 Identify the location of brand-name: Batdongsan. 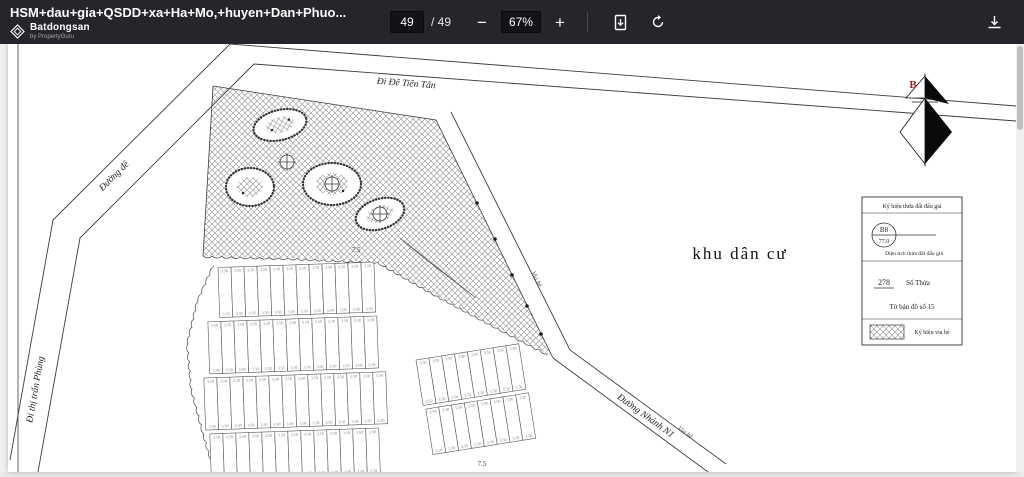
(60, 28).